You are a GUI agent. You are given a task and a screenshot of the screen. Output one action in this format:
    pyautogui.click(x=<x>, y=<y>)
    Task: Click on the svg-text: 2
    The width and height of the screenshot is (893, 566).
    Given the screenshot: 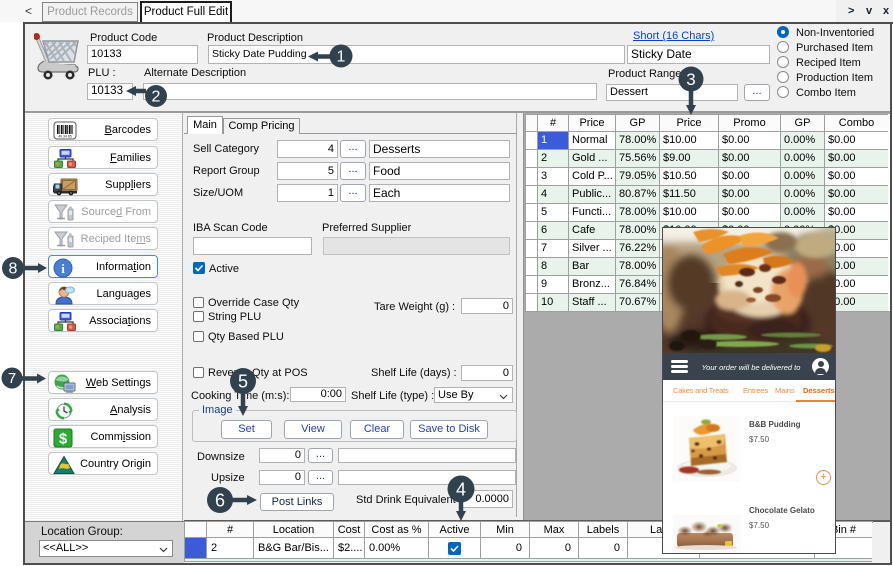 What is the action you would take?
    pyautogui.click(x=156, y=97)
    